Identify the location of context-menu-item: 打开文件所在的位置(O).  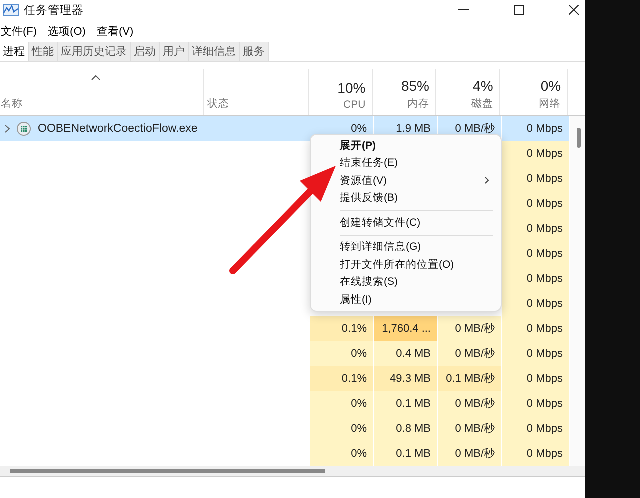
(420, 265).